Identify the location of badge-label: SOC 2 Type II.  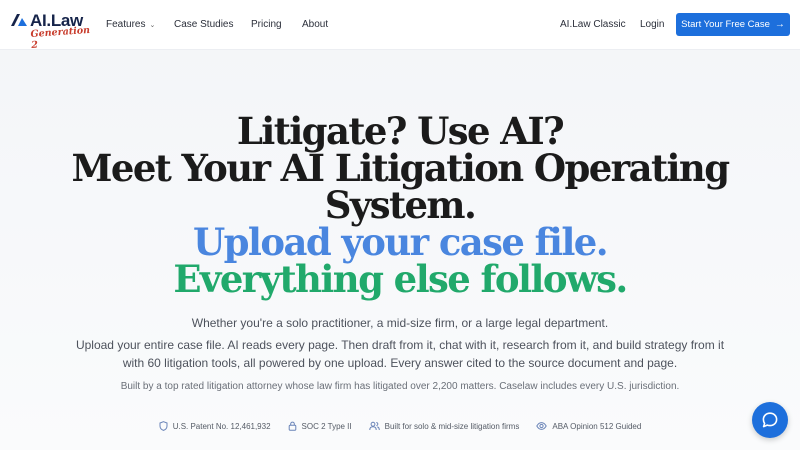
(326, 426).